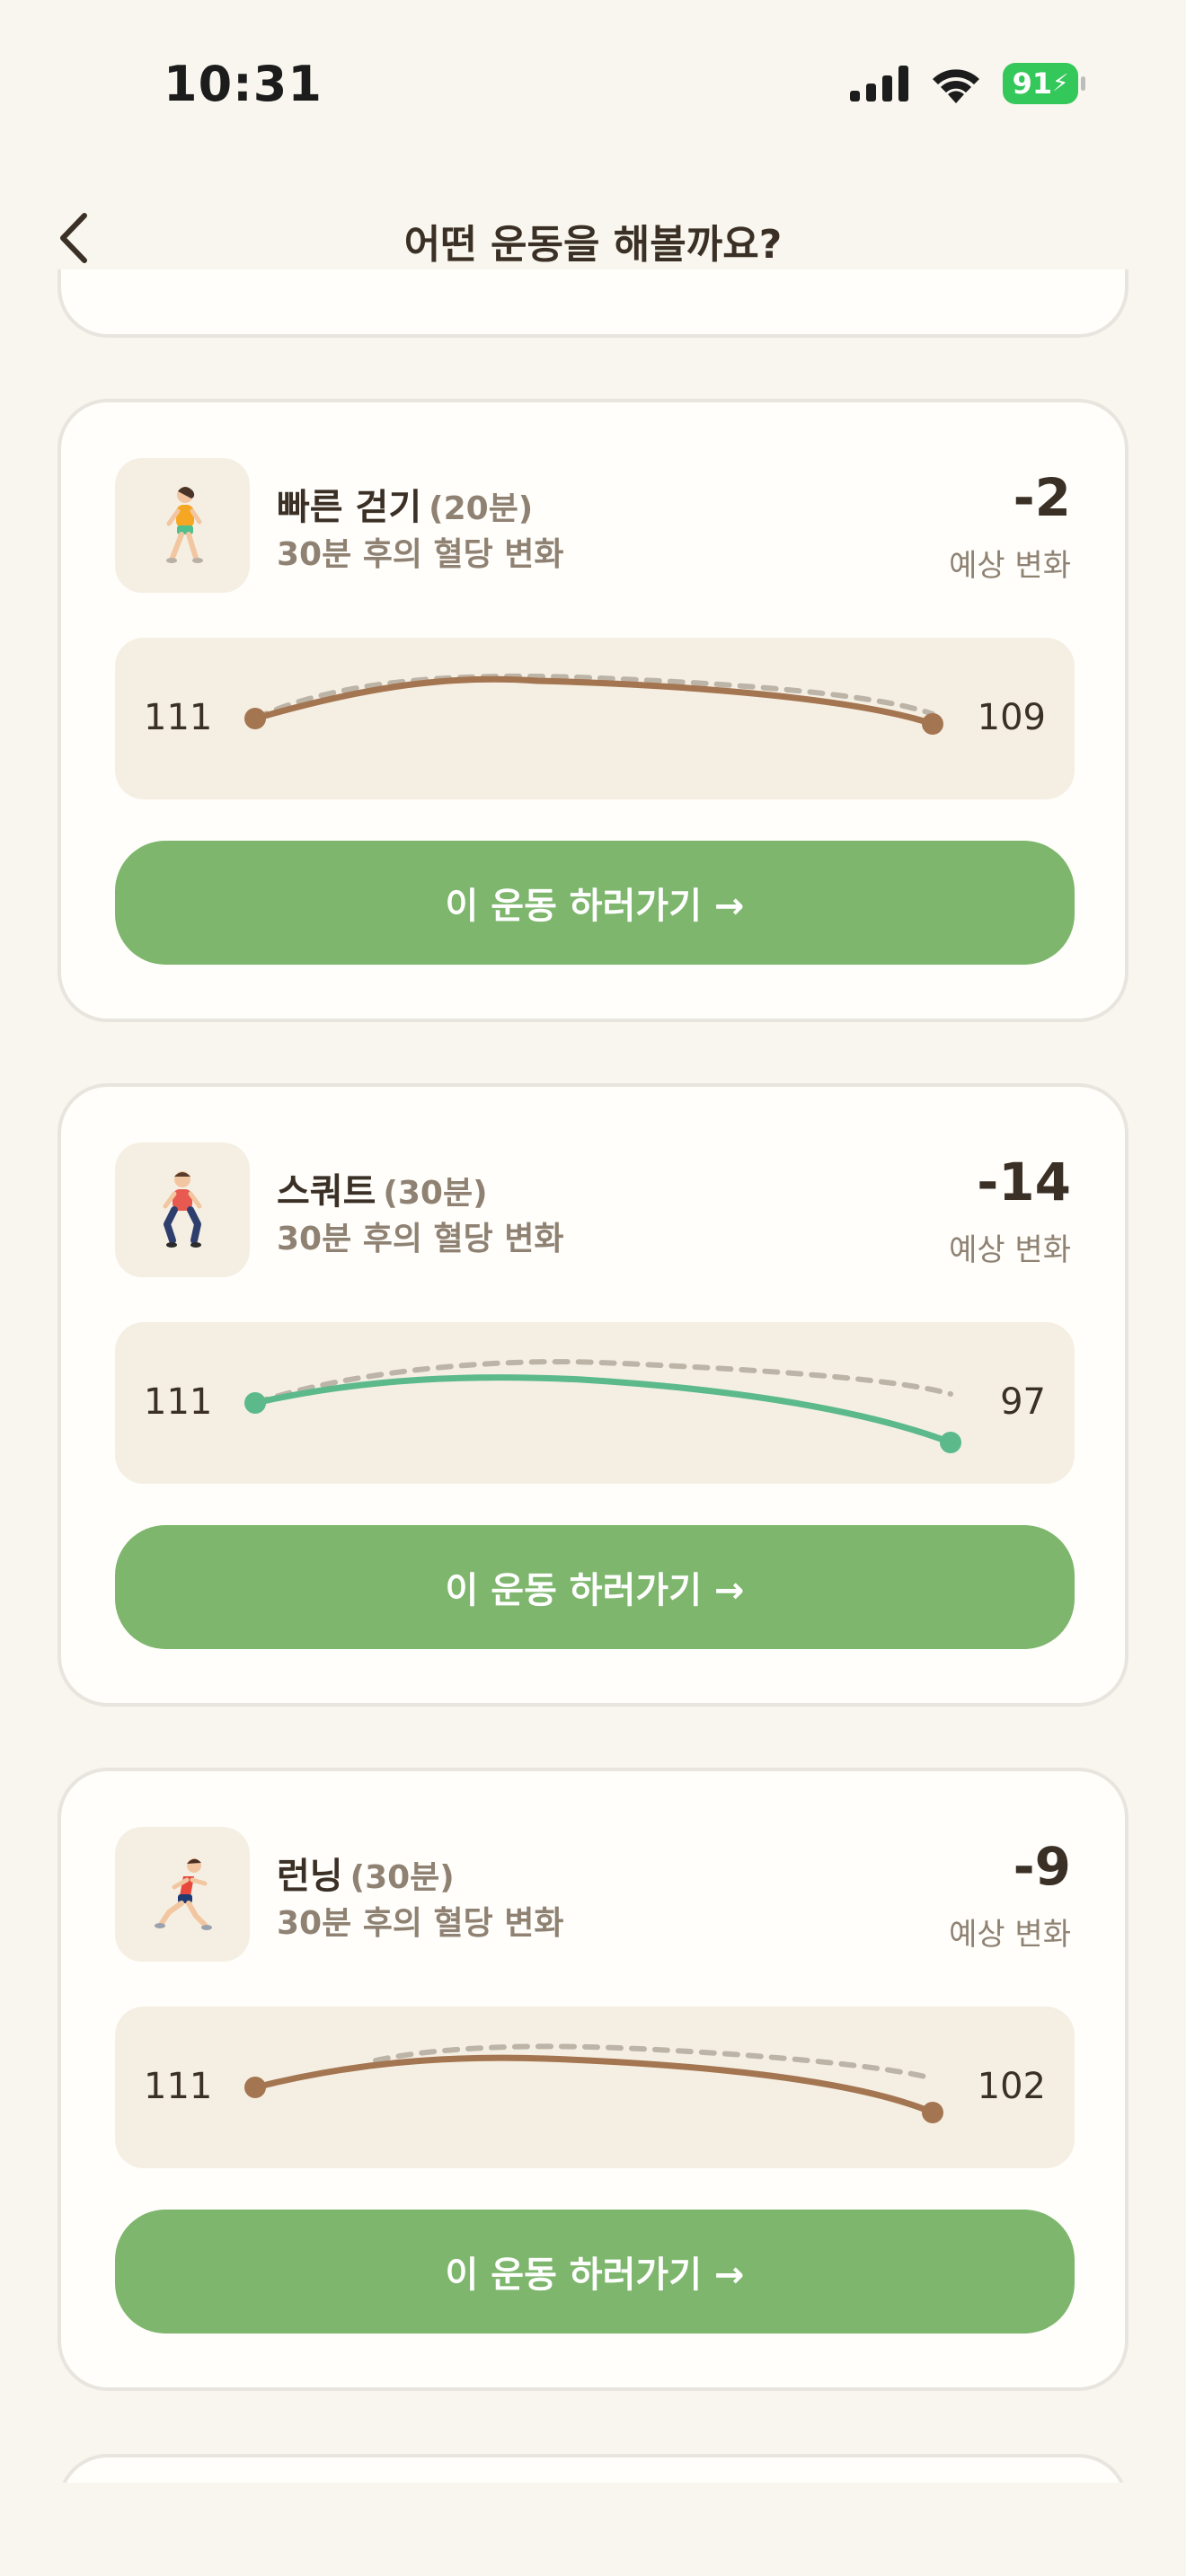 This screenshot has height=2576, width=1186. I want to click on signal-icon, so click(879, 83).